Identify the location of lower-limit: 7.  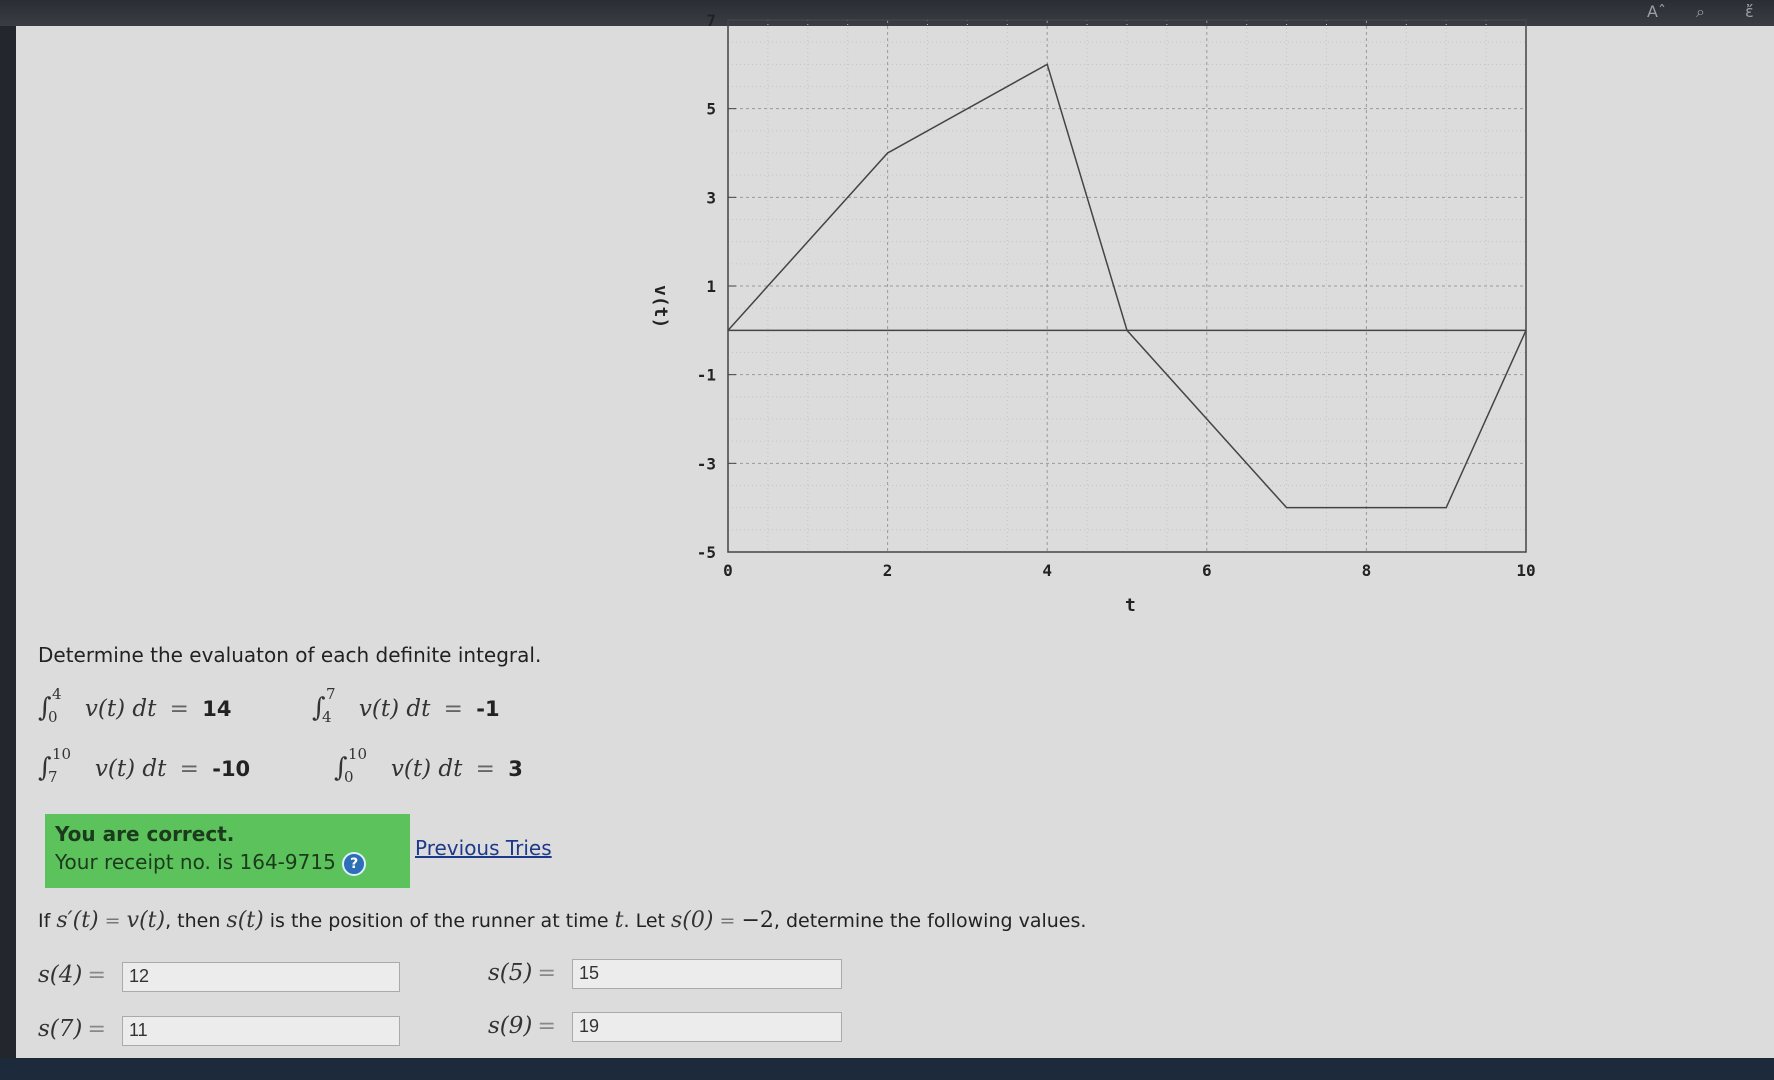
(53, 777).